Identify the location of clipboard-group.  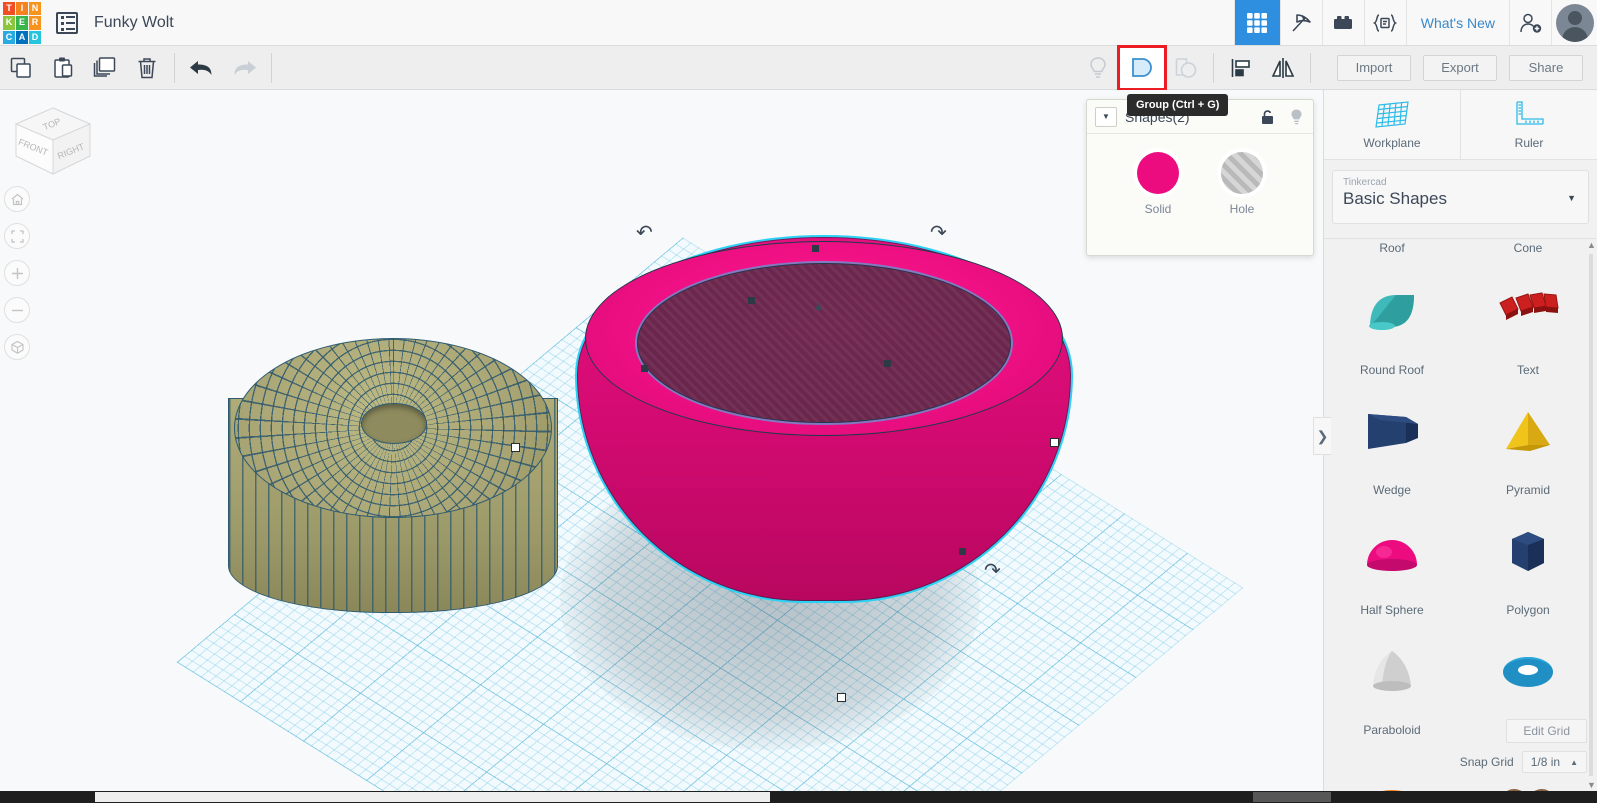
(84, 68).